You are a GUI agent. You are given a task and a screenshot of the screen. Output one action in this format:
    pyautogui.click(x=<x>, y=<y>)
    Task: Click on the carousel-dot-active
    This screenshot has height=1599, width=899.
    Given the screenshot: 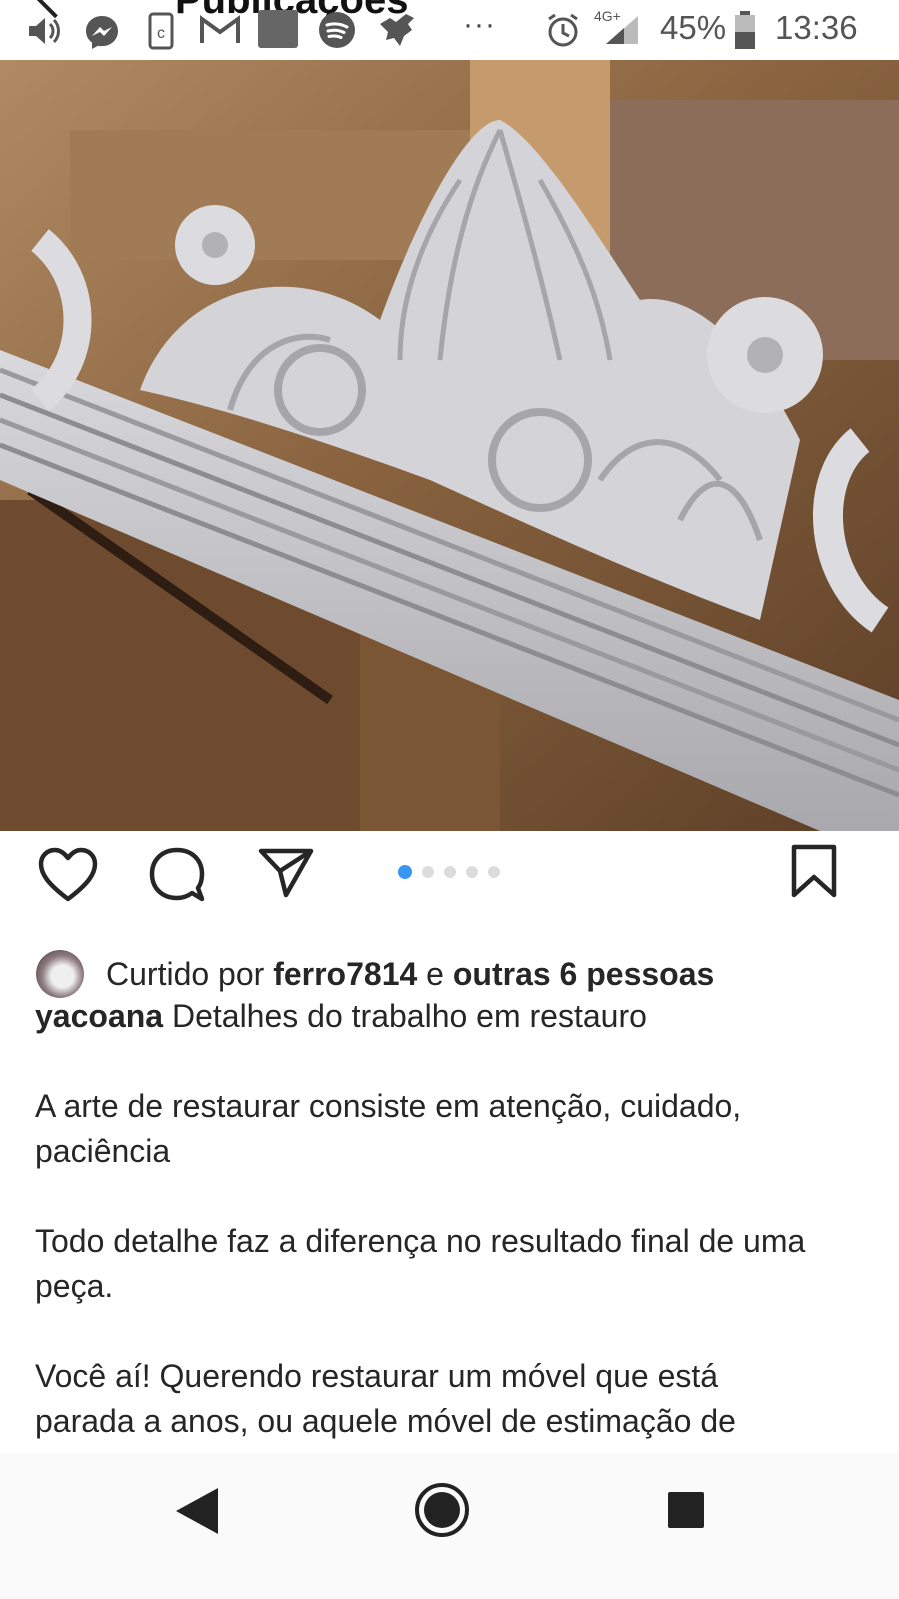 What is the action you would take?
    pyautogui.click(x=405, y=872)
    